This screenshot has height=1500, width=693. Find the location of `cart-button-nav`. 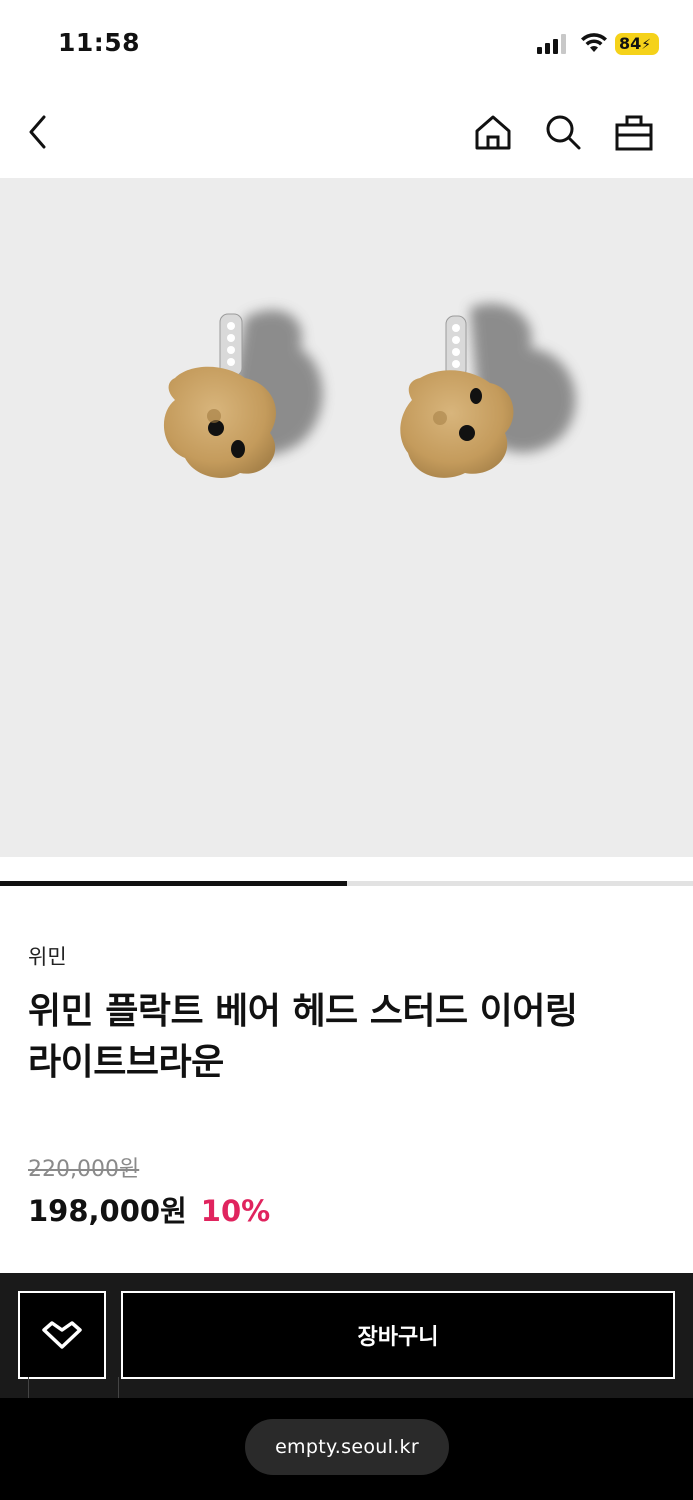

cart-button-nav is located at coordinates (634, 132).